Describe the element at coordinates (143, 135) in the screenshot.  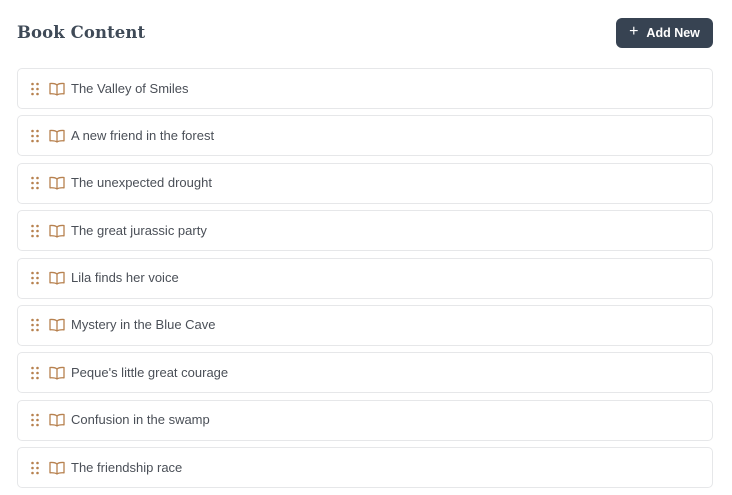
I see `chapter-title: A new friend in the forest` at that location.